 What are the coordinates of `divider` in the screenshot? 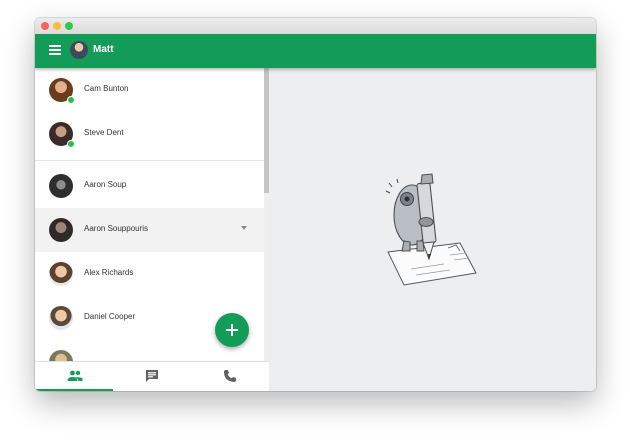 It's located at (149, 160).